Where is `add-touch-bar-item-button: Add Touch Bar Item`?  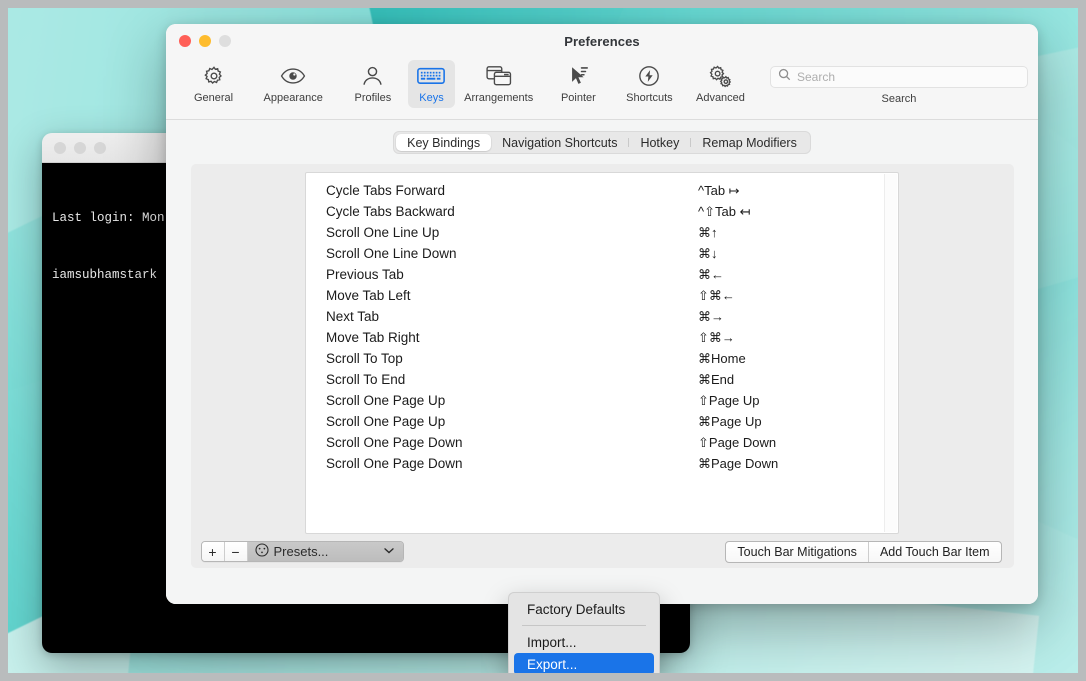
add-touch-bar-item-button: Add Touch Bar Item is located at coordinates (935, 552).